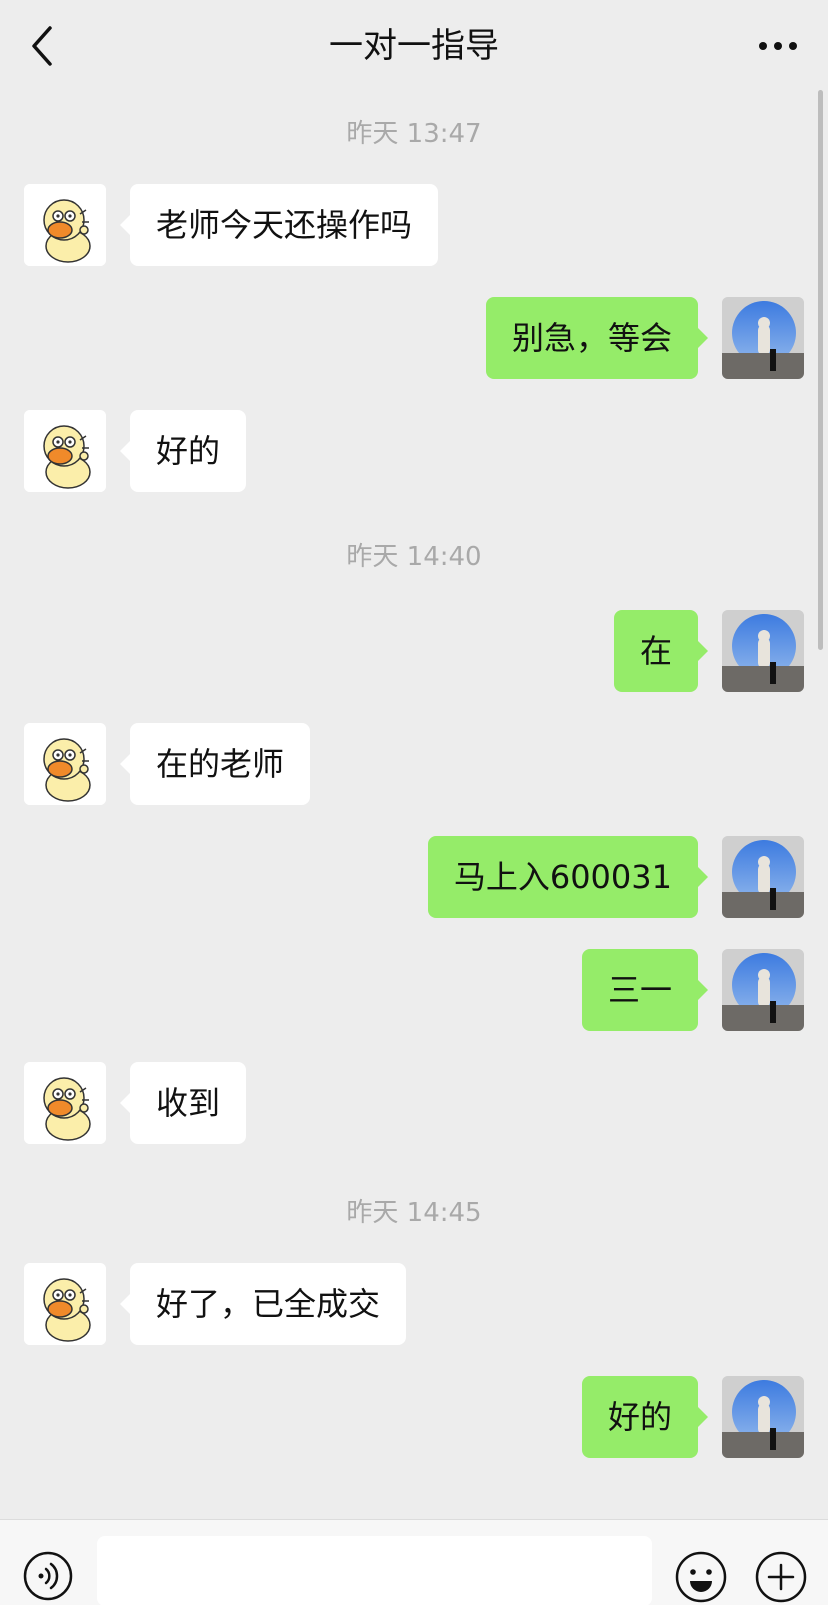 The height and width of the screenshot is (1605, 828). I want to click on chat-header: 一对一指导, so click(414, 46).